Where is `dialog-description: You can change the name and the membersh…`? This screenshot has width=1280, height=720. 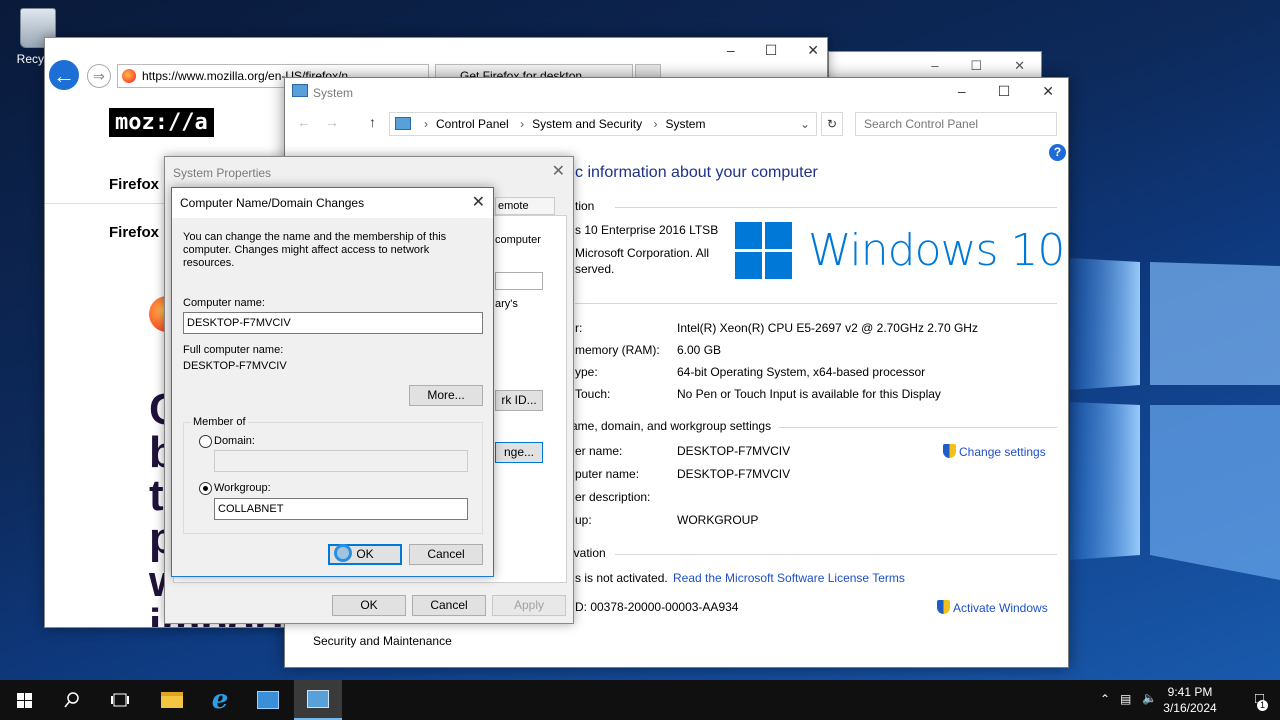 dialog-description: You can change the name and the membersh… is located at coordinates (315, 250).